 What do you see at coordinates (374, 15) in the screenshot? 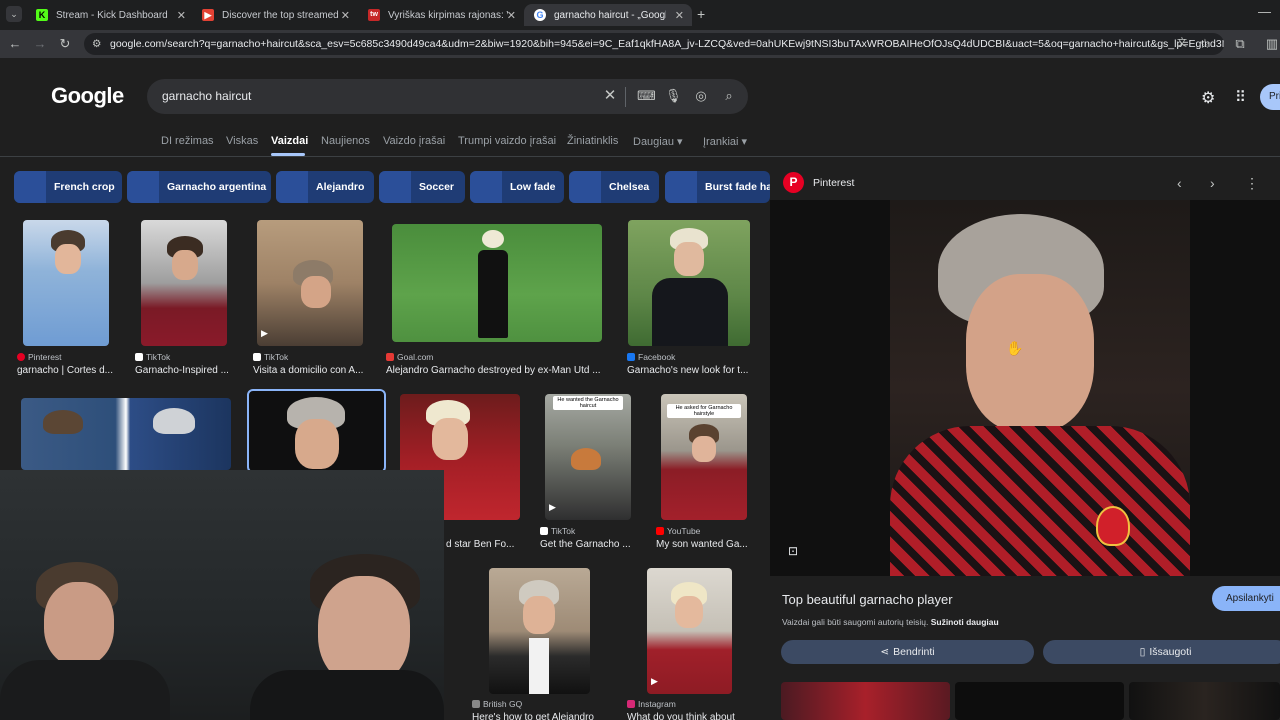
I see `salon-icon: tw` at bounding box center [374, 15].